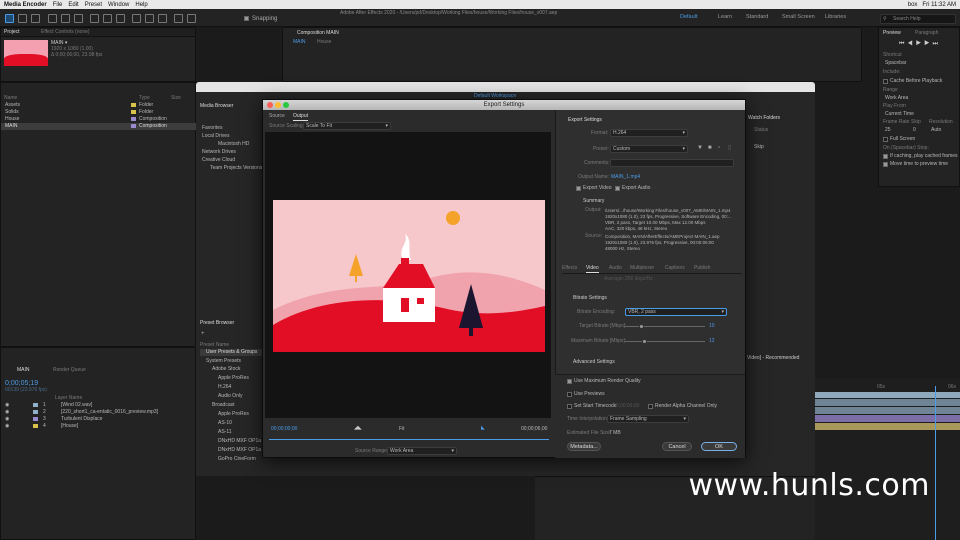 The image size is (960, 540). What do you see at coordinates (107, 18) in the screenshot?
I see `pen-tool-icon` at bounding box center [107, 18].